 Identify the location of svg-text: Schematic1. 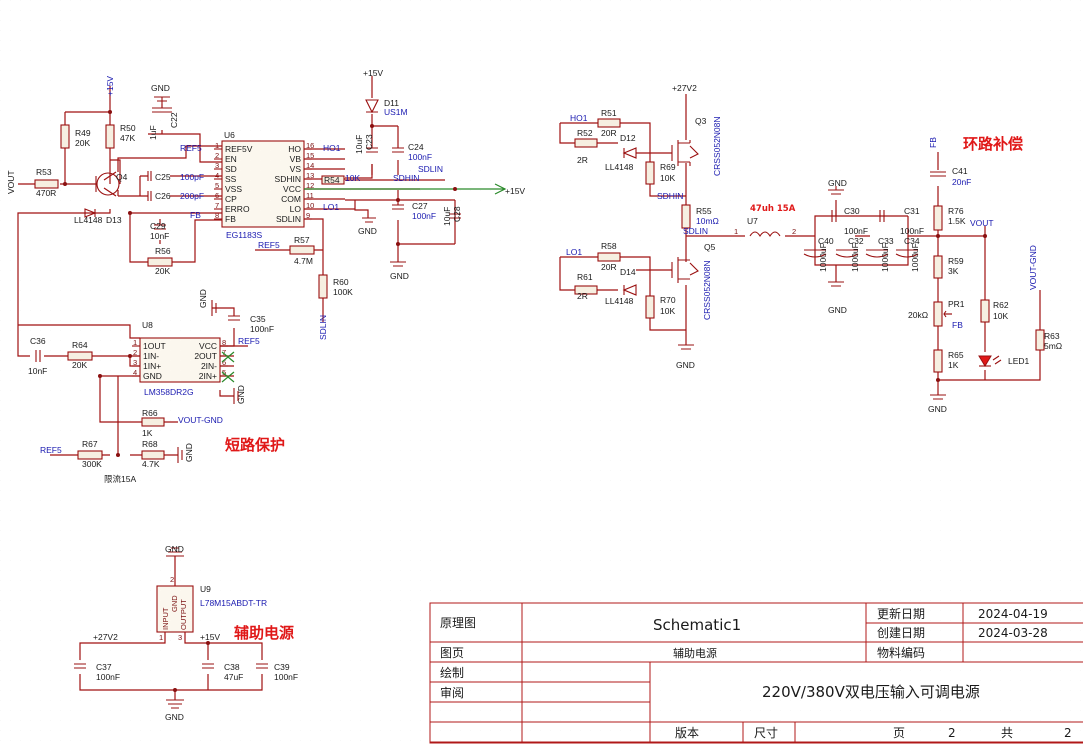
(697, 625).